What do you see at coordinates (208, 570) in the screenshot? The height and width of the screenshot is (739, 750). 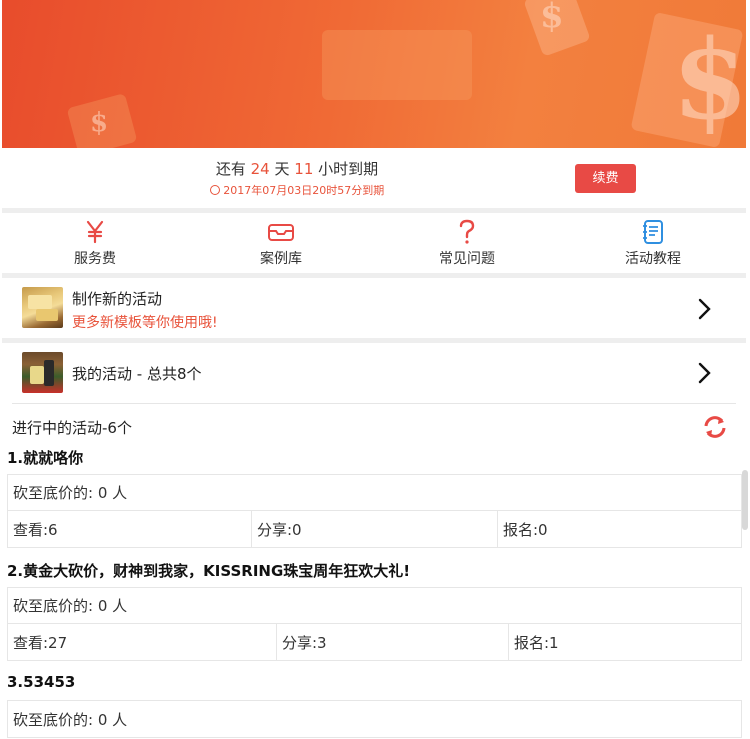 I see `activity-title: 2.黄金大砍价，财神到我家，KISSRING珠宝周年狂欢大礼!` at bounding box center [208, 570].